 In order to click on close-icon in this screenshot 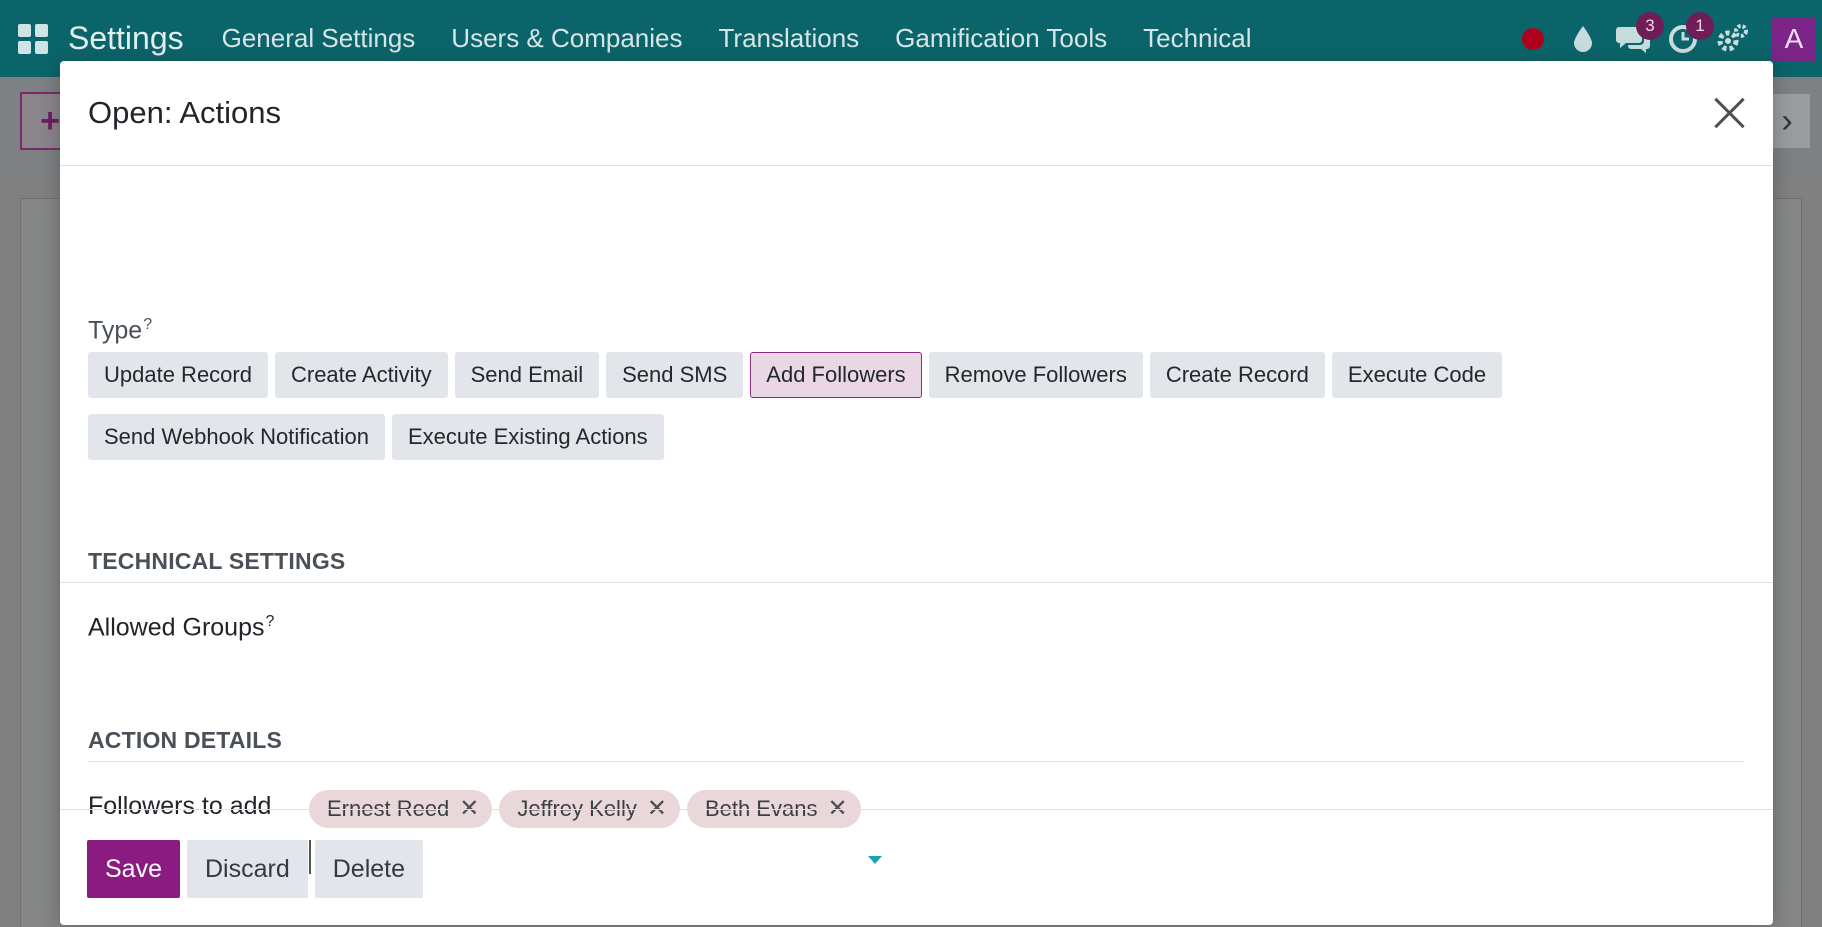, I will do `click(1729, 113)`.